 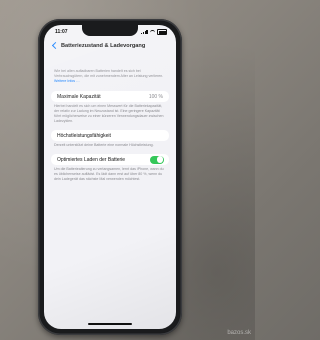 What do you see at coordinates (61, 32) in the screenshot?
I see `status-time: 11:07` at bounding box center [61, 32].